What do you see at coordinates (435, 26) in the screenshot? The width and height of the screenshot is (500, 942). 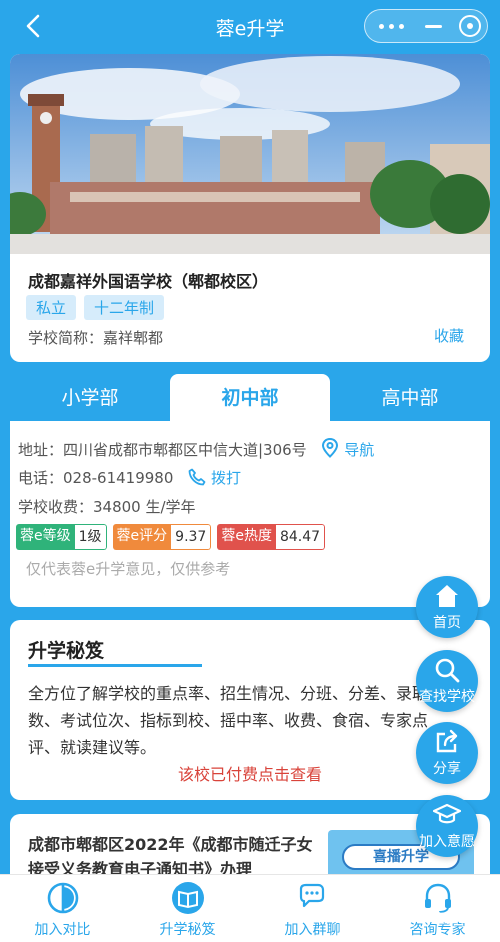 I see `minimize-icon` at bounding box center [435, 26].